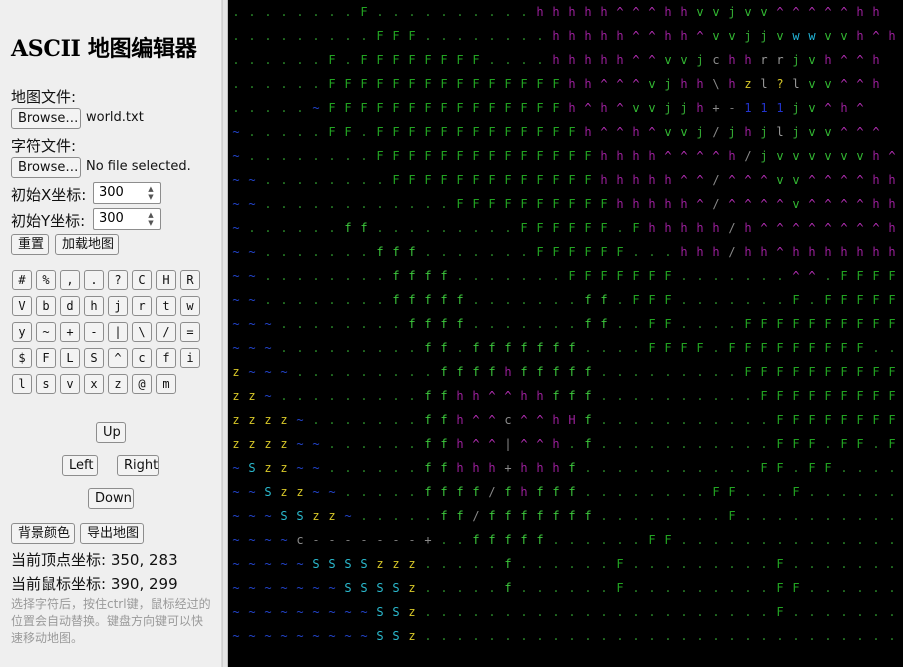 This screenshot has height=667, width=903. What do you see at coordinates (22, 306) in the screenshot?
I see `char-button: V` at bounding box center [22, 306].